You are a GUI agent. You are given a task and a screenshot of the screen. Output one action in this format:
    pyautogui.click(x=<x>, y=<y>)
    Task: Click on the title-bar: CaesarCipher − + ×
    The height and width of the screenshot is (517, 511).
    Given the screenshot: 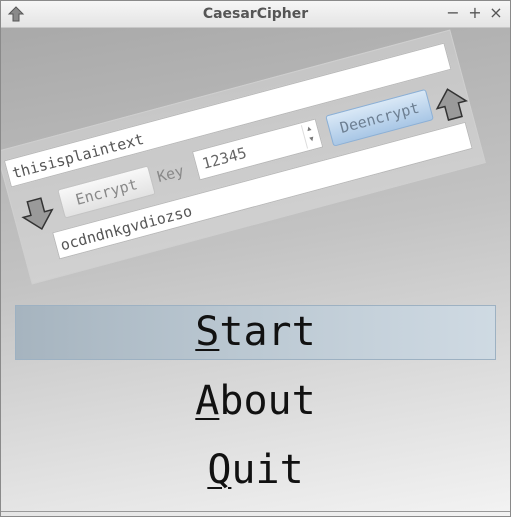 What is the action you would take?
    pyautogui.click(x=255, y=14)
    